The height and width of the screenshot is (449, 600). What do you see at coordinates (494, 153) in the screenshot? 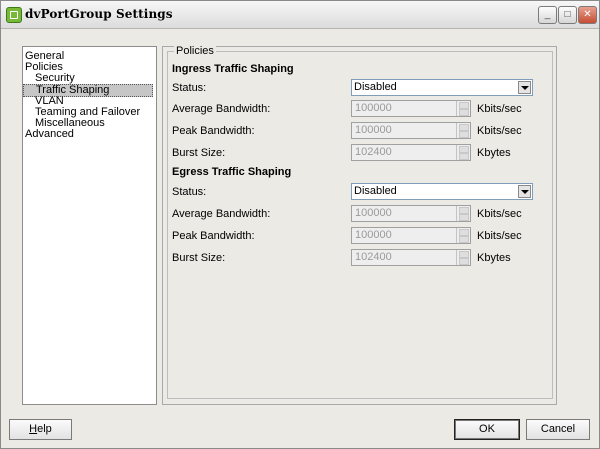
I see `ingress-burst-size-unit: Kbytes` at bounding box center [494, 153].